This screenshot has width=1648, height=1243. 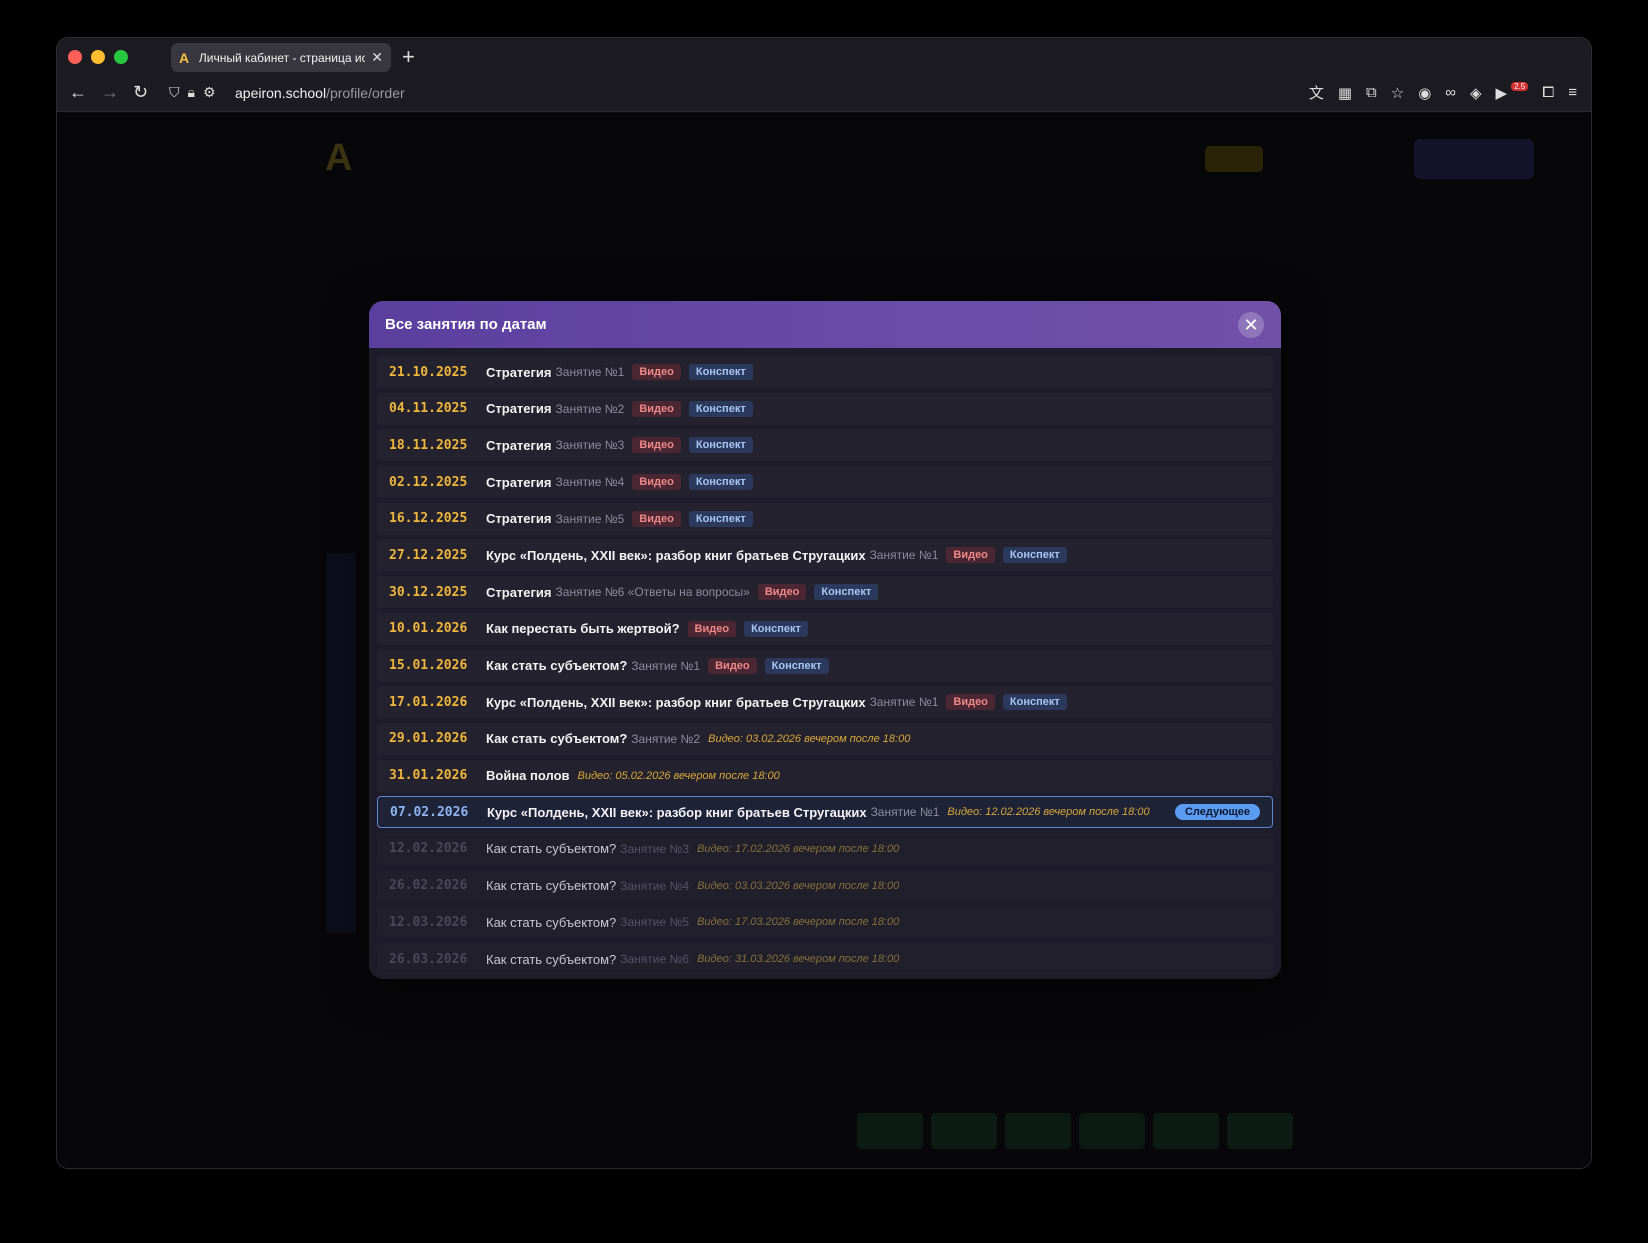 I want to click on background-panel, so click(x=341, y=743).